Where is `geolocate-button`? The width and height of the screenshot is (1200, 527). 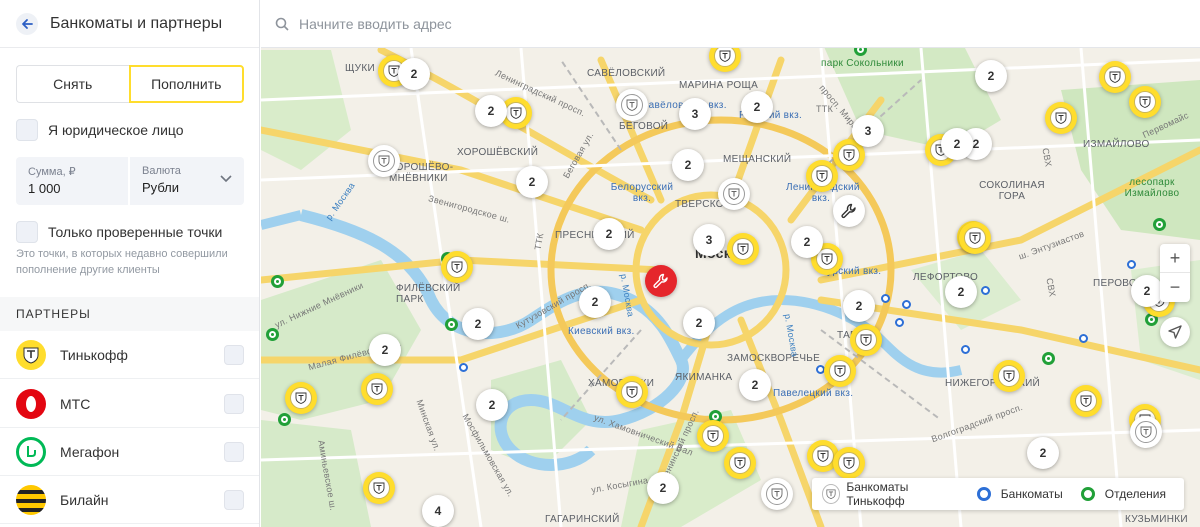 geolocate-button is located at coordinates (1175, 332).